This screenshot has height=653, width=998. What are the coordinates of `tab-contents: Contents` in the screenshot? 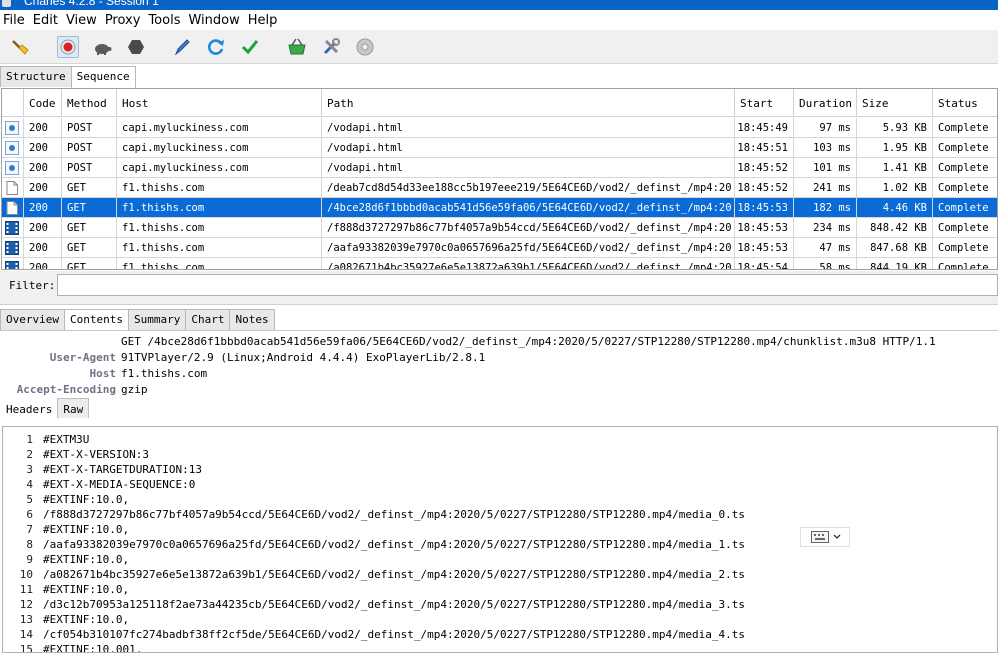 It's located at (96, 320).